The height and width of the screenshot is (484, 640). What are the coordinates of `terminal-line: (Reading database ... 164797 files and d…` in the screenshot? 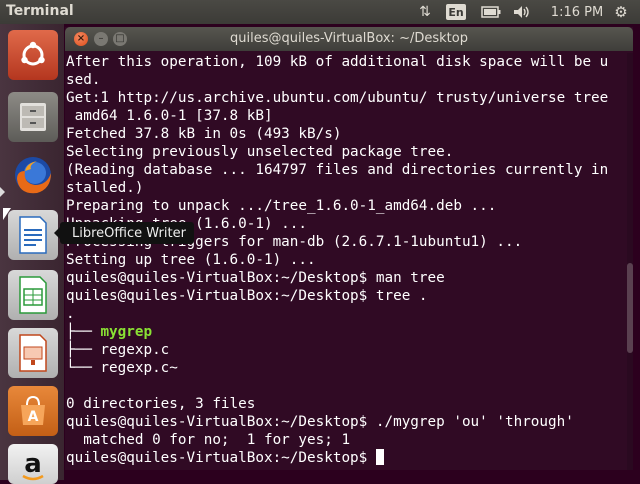 It's located at (337, 170).